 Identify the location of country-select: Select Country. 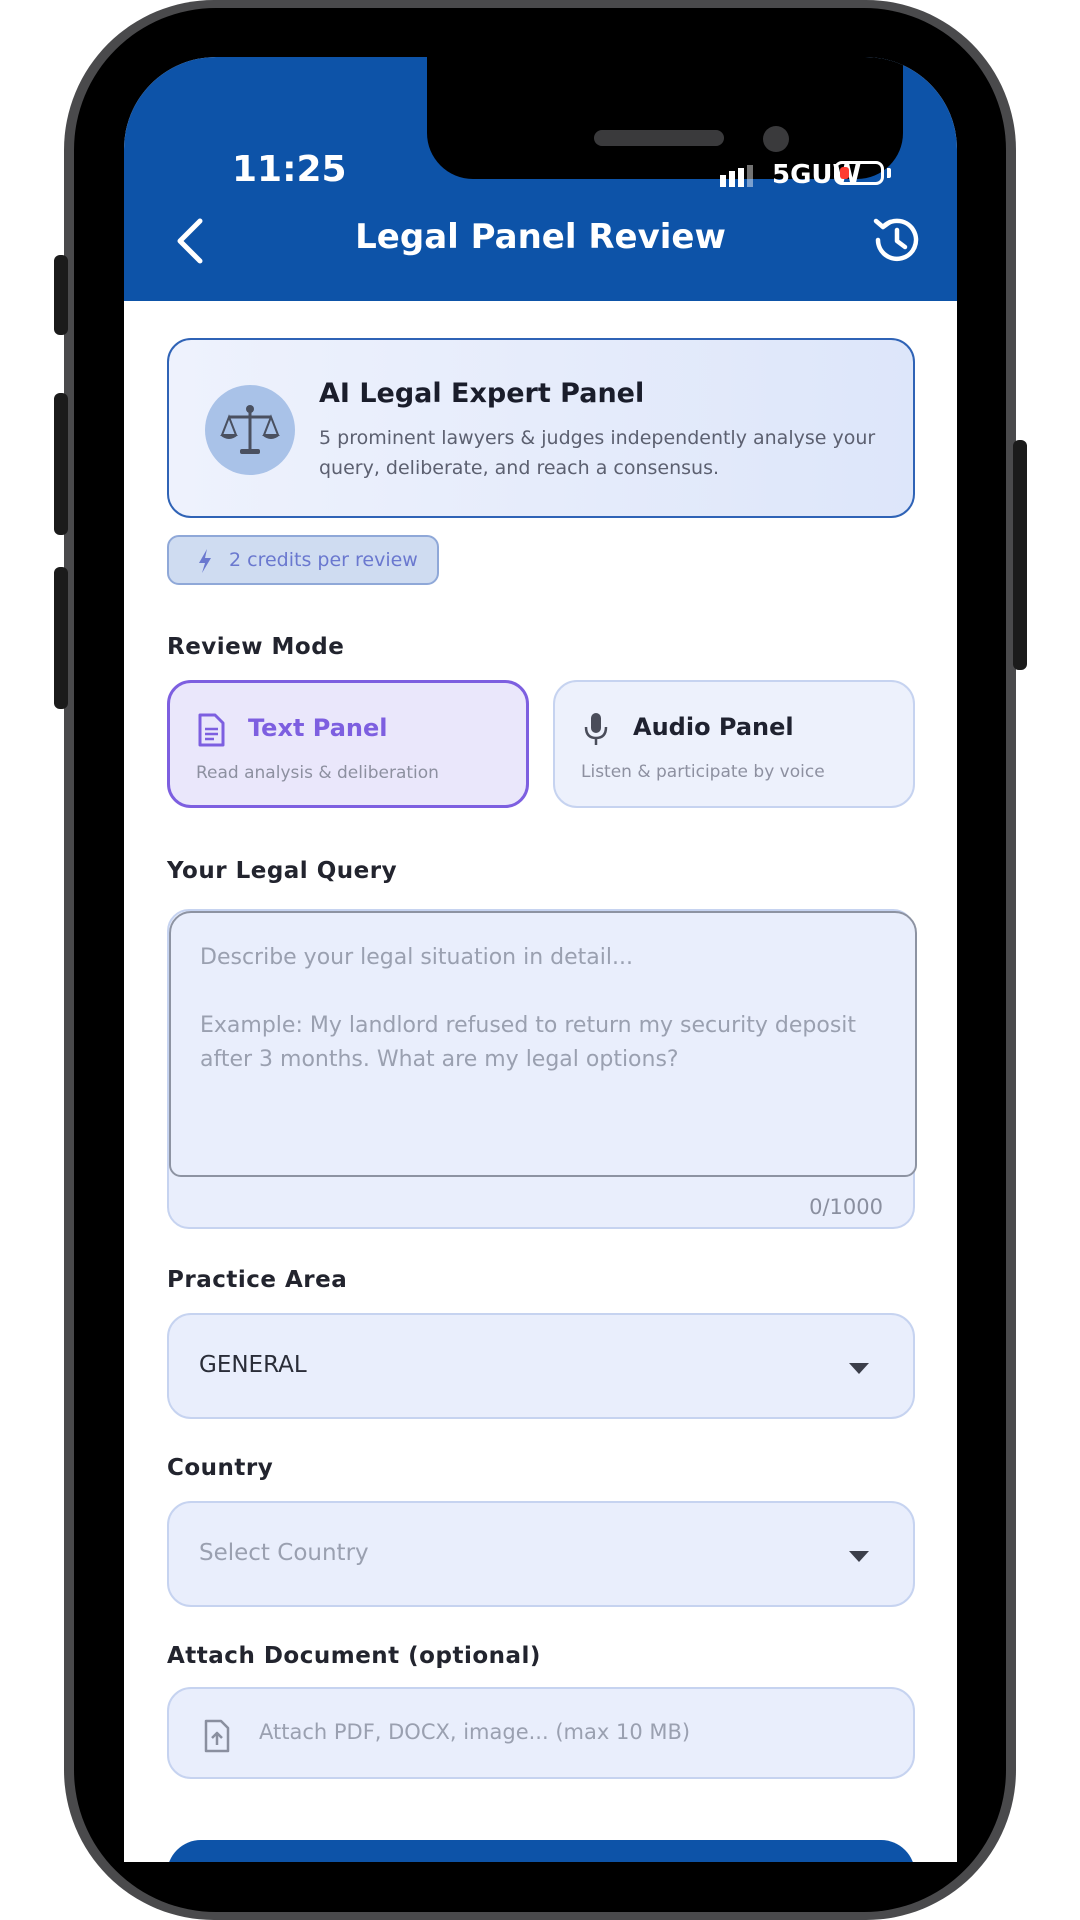
(541, 1554).